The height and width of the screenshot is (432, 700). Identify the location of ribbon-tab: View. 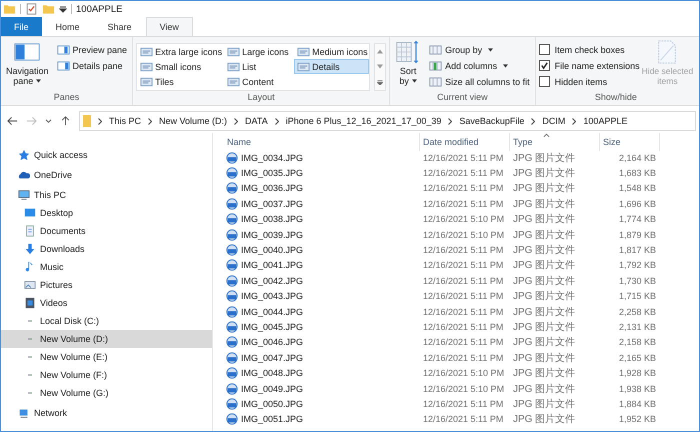
(169, 26).